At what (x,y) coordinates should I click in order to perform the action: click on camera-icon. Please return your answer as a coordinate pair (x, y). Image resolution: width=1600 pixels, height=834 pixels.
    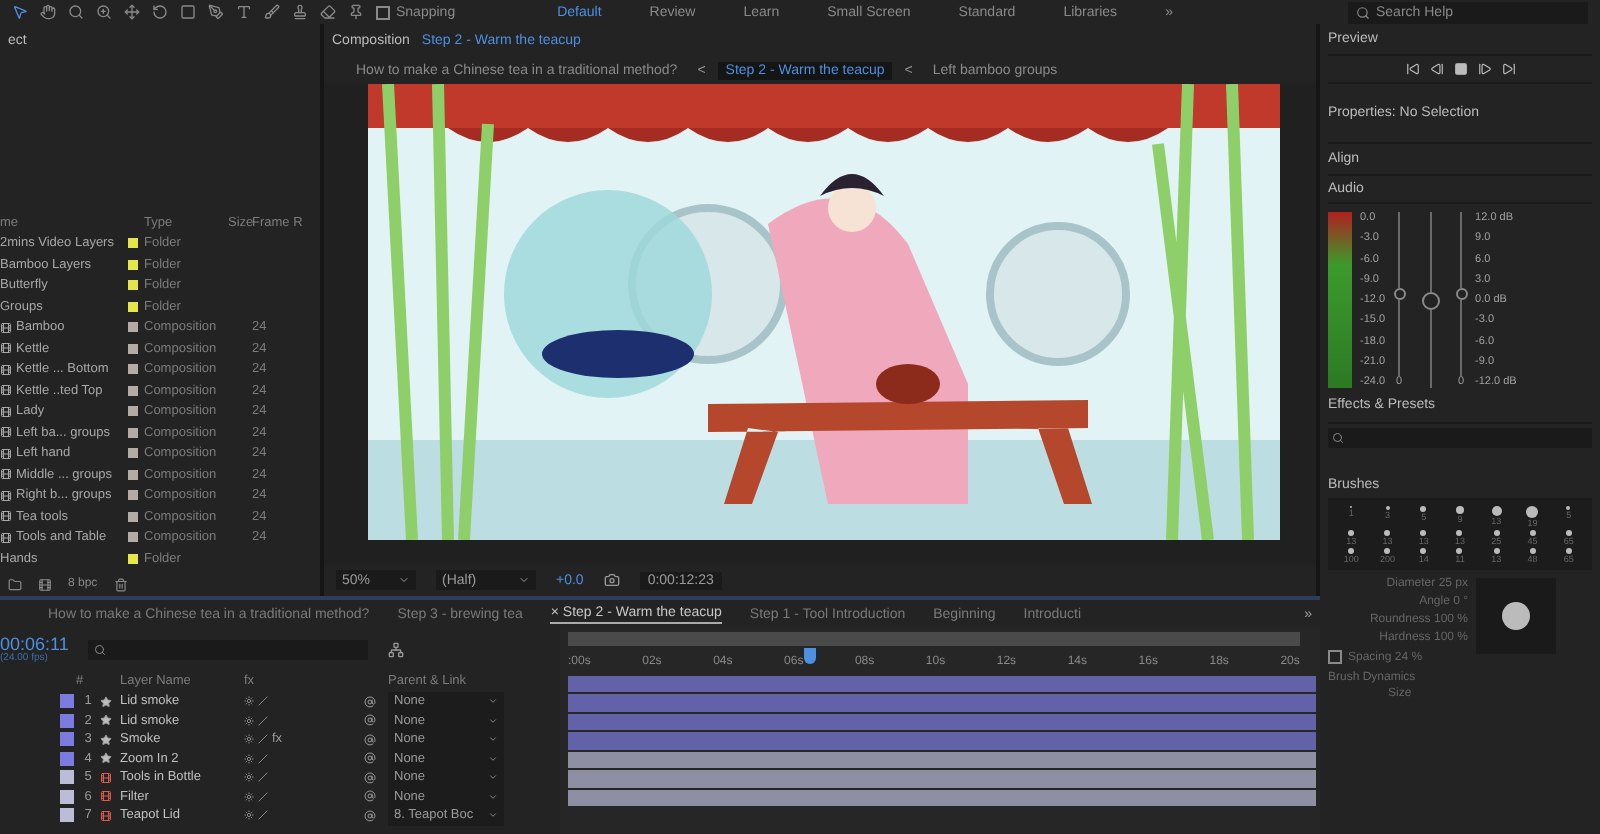
    Looking at the image, I should click on (611, 580).